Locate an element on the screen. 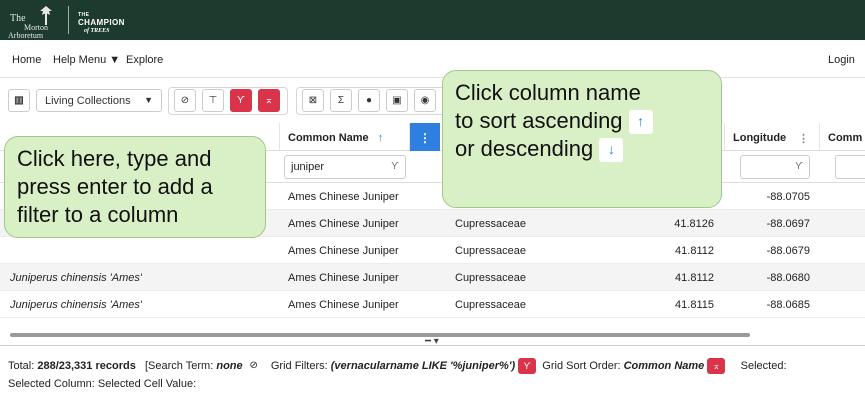  sort-ascending-icon: ↑ is located at coordinates (380, 138).